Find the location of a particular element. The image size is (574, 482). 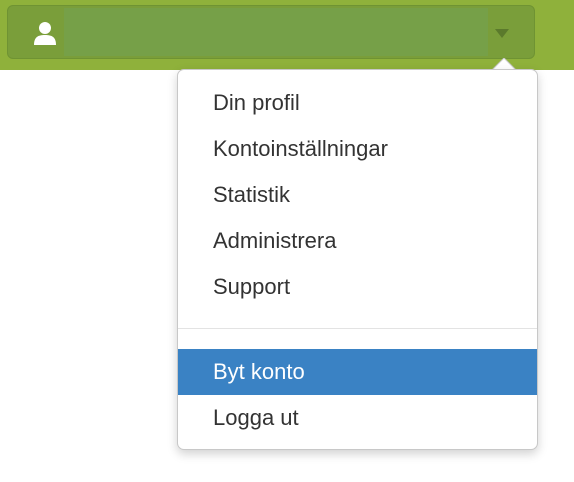

menu-item-statistik: Statistik is located at coordinates (357, 195).